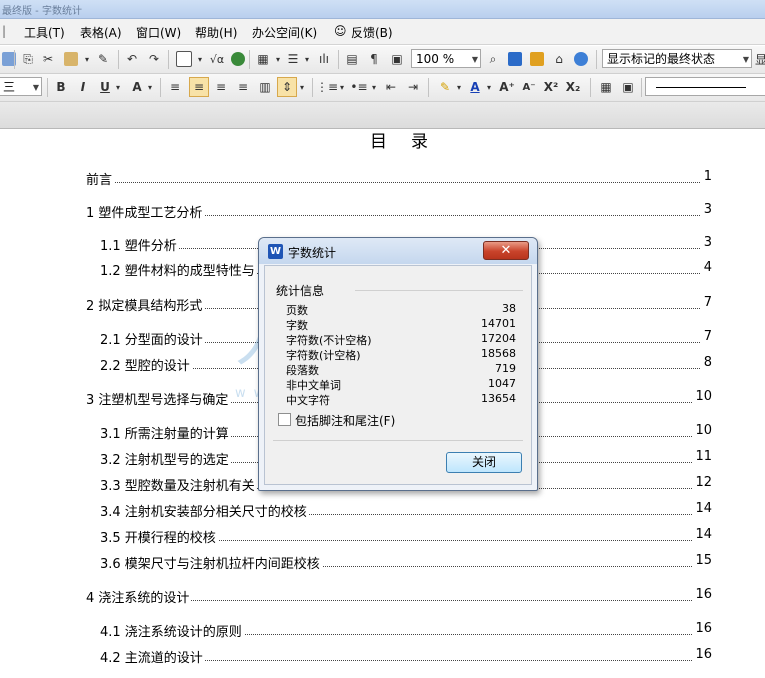 The width and height of the screenshot is (765, 678). What do you see at coordinates (398, 251) in the screenshot?
I see `dialog-titlebar: W 字数统计 ✕` at bounding box center [398, 251].